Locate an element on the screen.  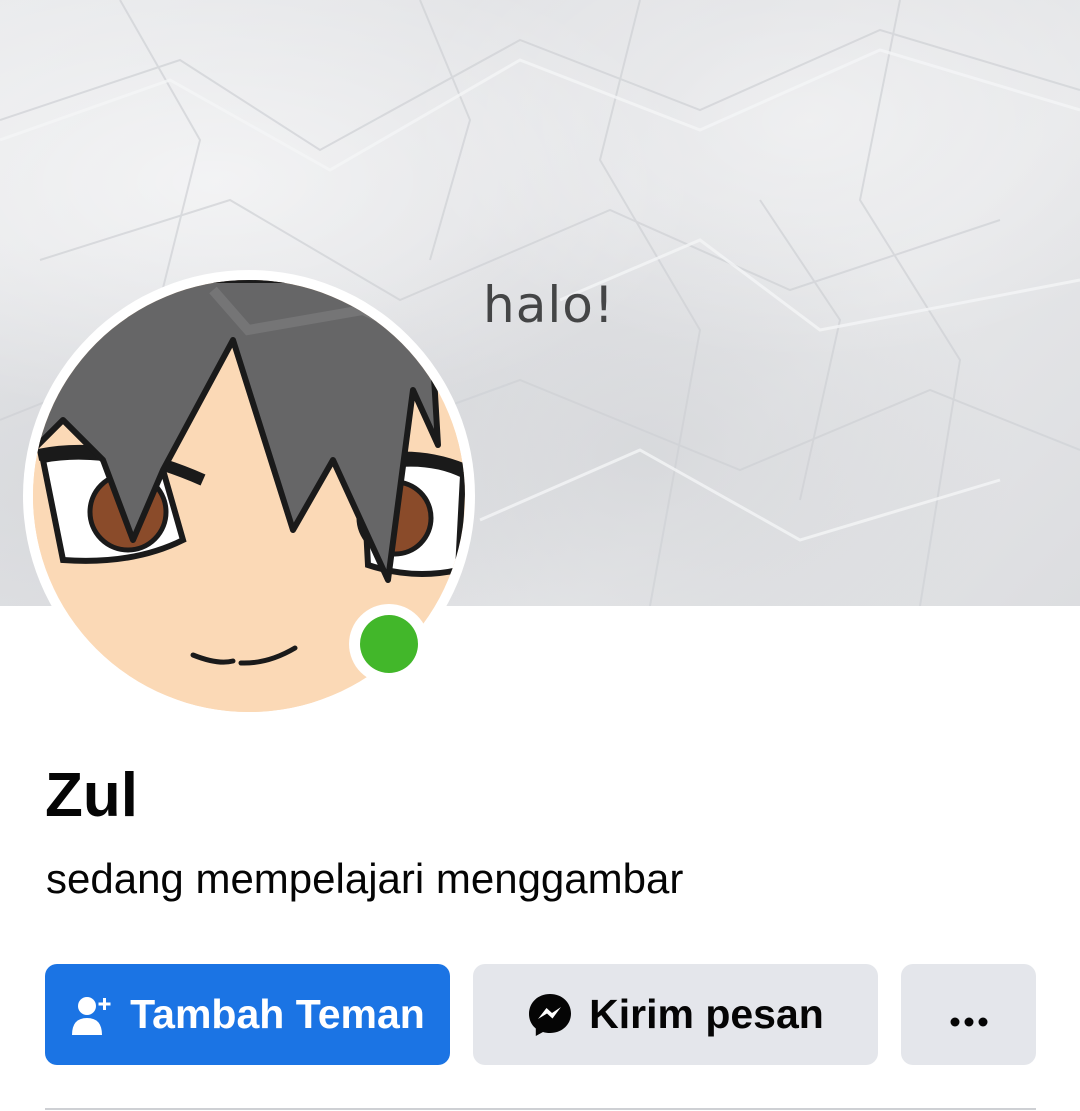
add-friend-icon is located at coordinates (92, 1015).